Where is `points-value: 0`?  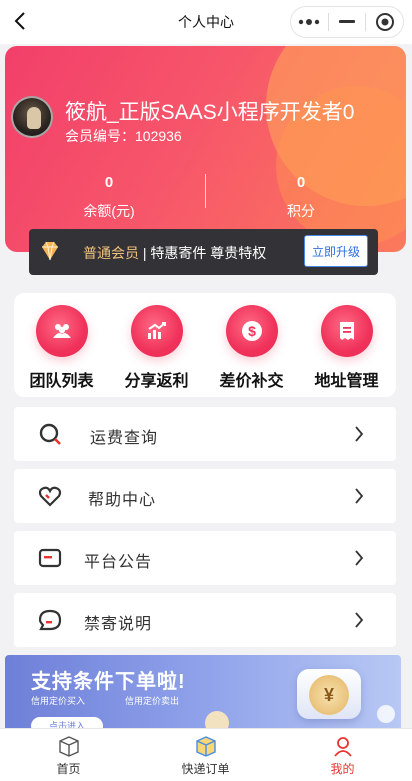
points-value: 0 is located at coordinates (301, 182).